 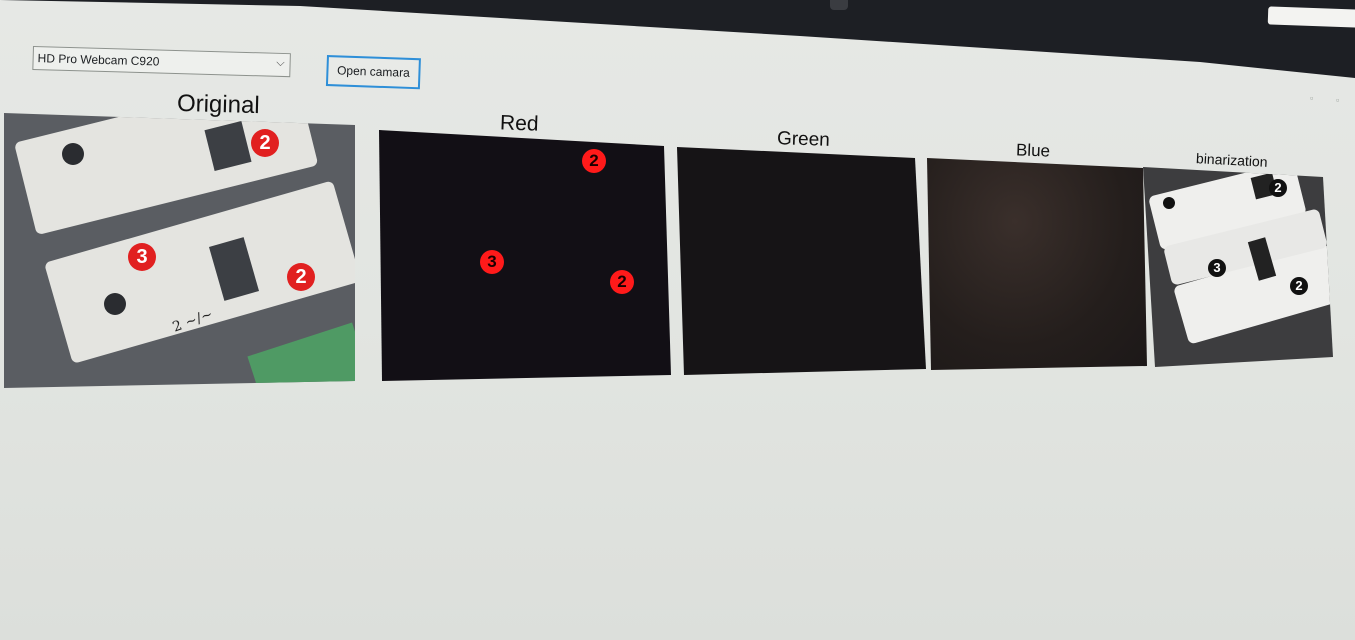 I want to click on green-mat, so click(x=301, y=355).